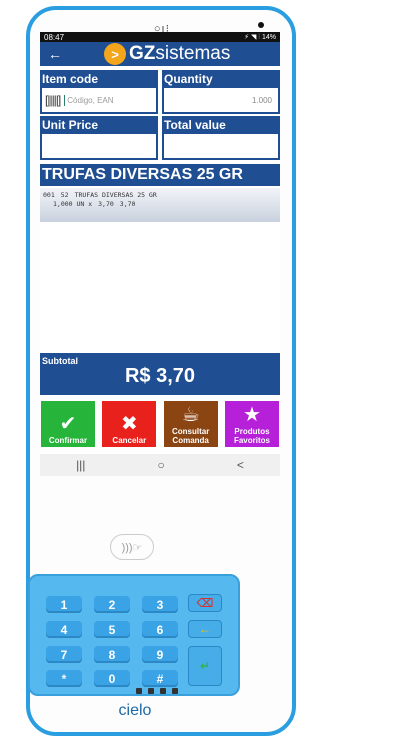 This screenshot has height=740, width=400. I want to click on item-code-field: [|||||] Código, EAN, so click(99, 100).